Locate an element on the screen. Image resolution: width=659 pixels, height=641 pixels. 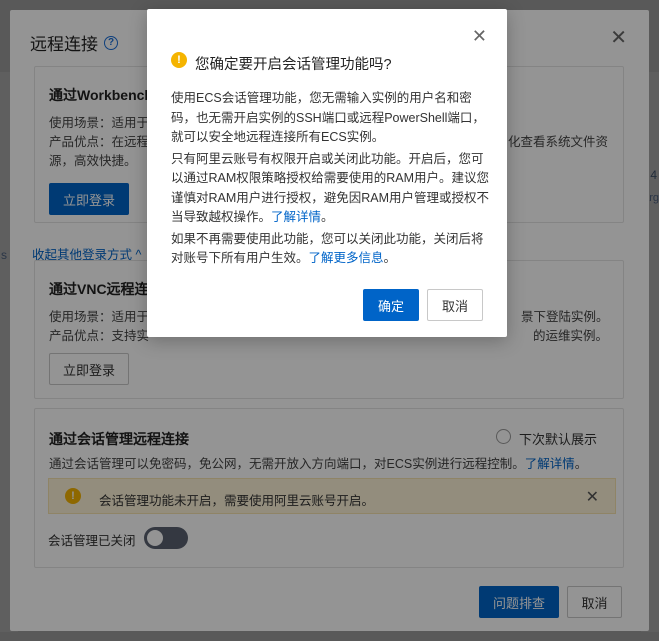
modal-paragraph-2-suffix: 。 is located at coordinates (327, 217).